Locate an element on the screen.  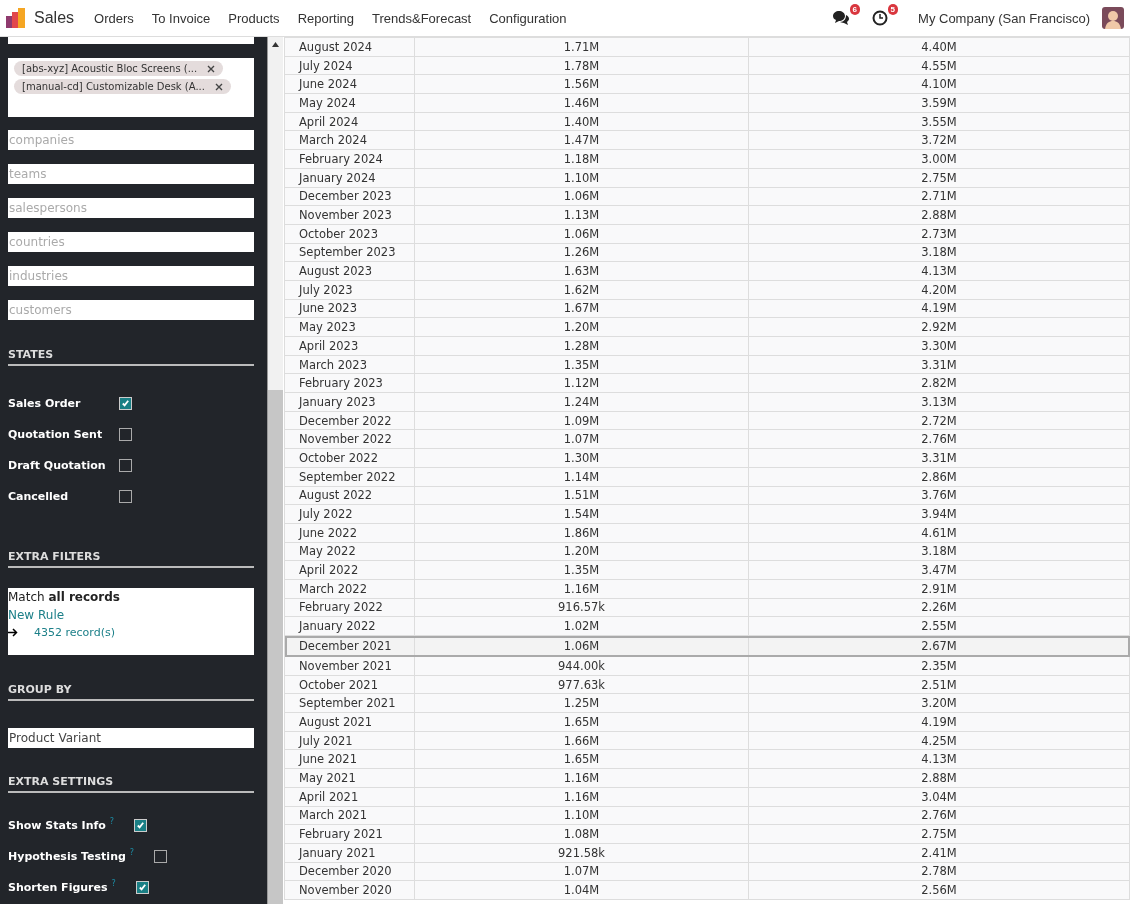
table-cell: April 2022 is located at coordinates (349, 570).